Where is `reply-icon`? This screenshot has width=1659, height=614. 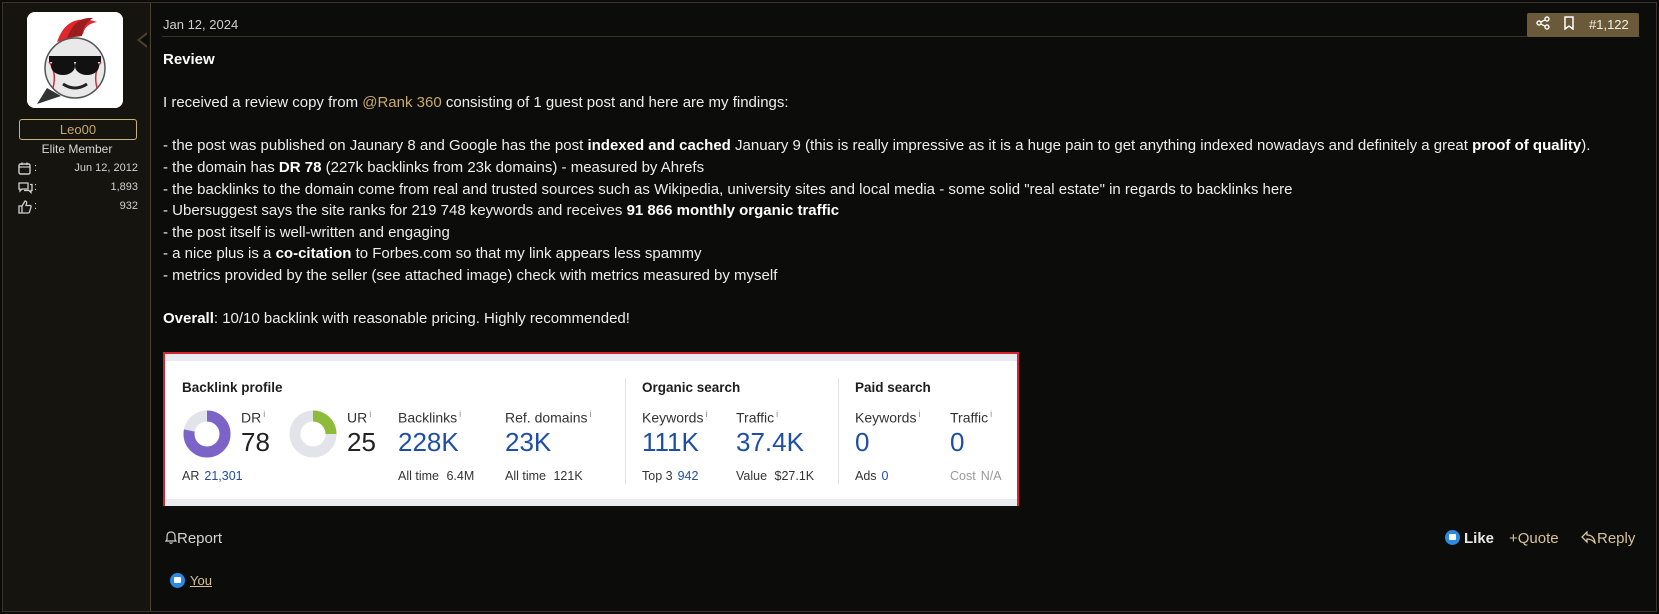
reply-icon is located at coordinates (1589, 538).